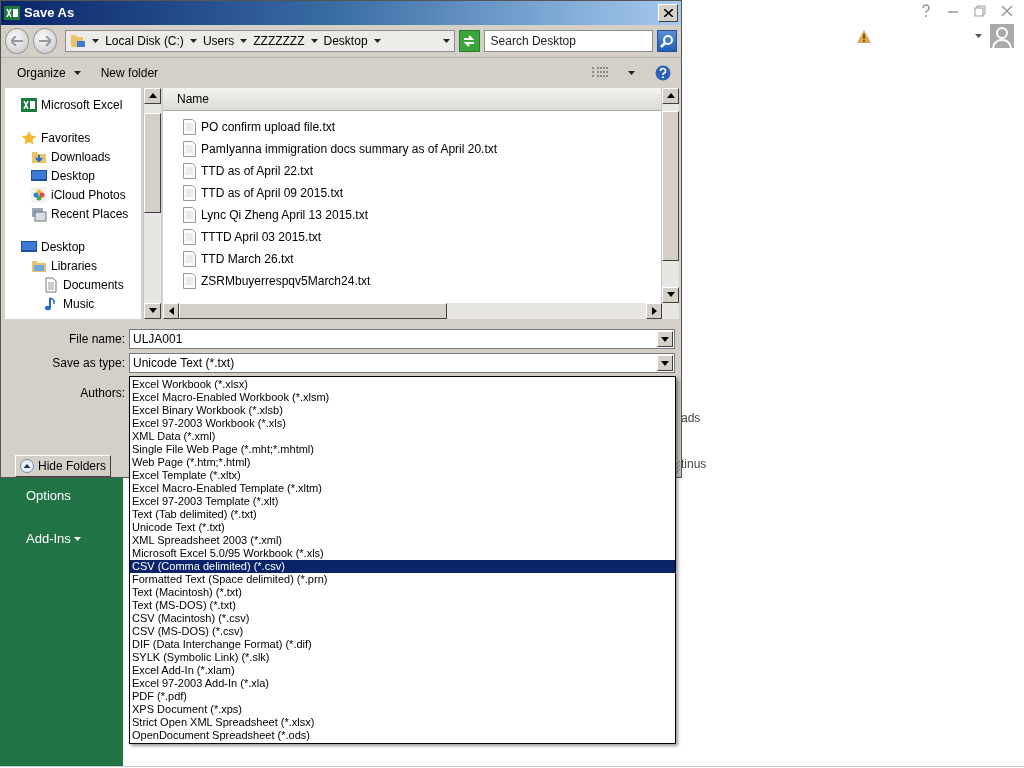 The image size is (1024, 768). Describe the element at coordinates (35, 495) in the screenshot. I see `sidebar-item: Options` at that location.